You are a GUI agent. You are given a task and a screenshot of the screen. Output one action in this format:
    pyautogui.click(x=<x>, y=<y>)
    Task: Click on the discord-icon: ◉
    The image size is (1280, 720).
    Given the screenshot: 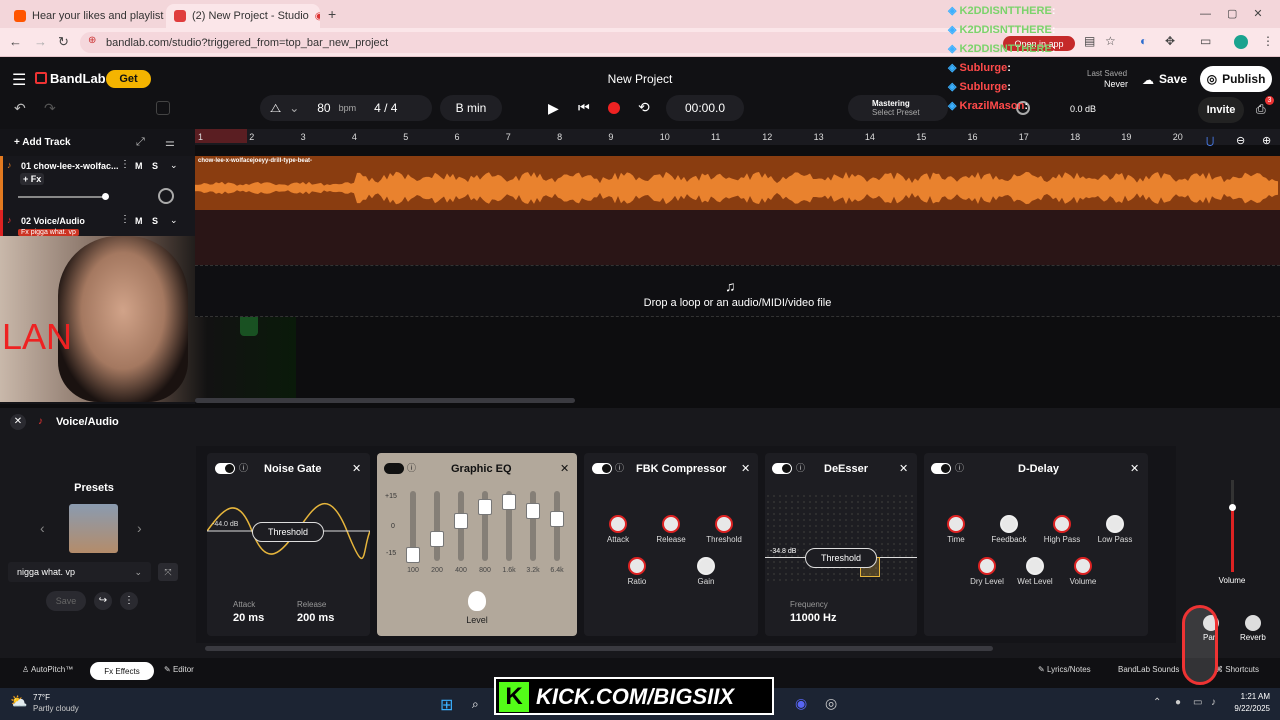 What is the action you would take?
    pyautogui.click(x=801, y=703)
    